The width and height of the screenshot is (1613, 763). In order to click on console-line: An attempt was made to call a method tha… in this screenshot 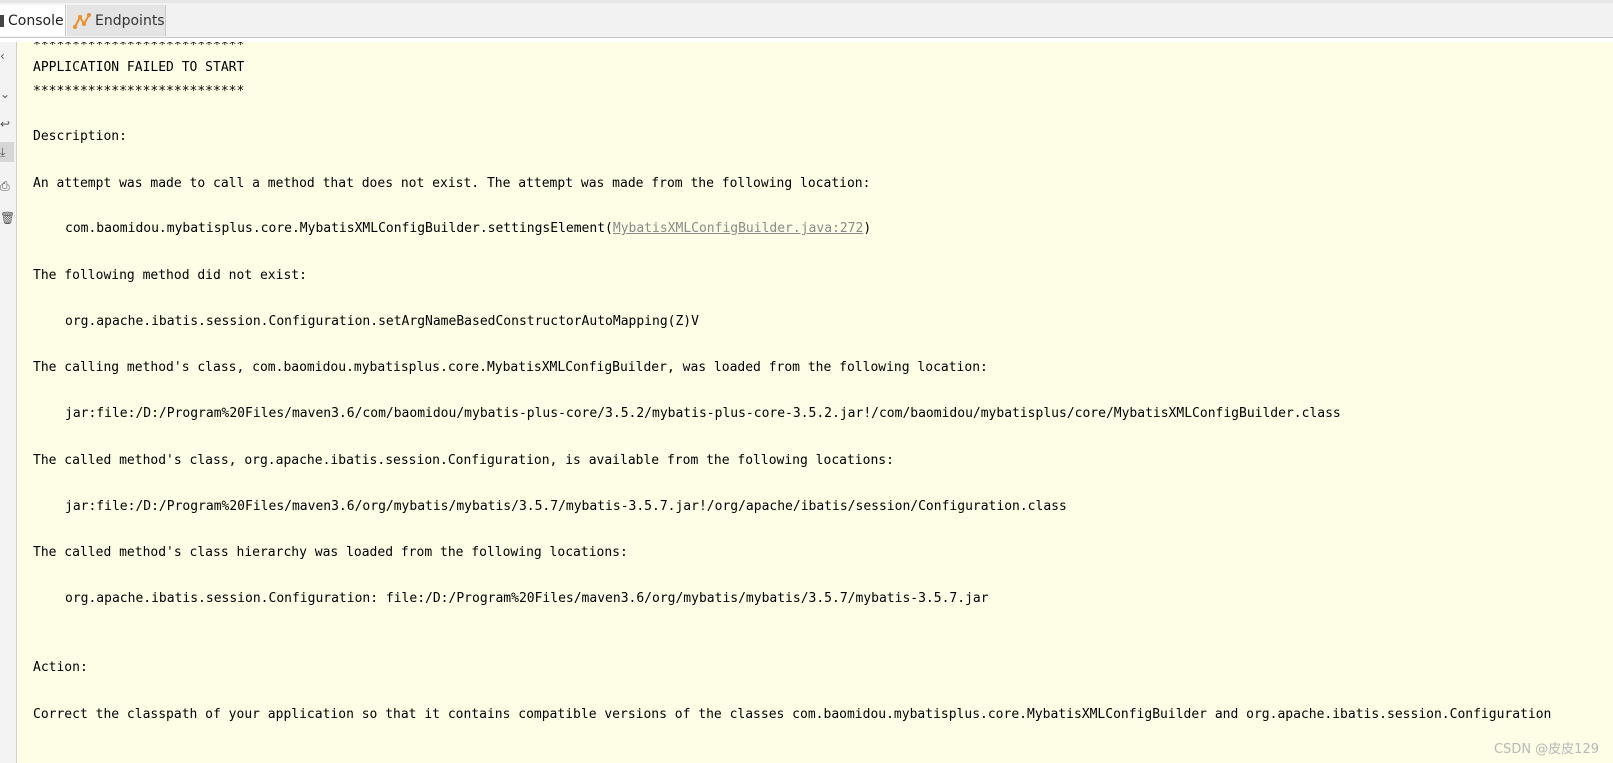, I will do `click(452, 183)`.